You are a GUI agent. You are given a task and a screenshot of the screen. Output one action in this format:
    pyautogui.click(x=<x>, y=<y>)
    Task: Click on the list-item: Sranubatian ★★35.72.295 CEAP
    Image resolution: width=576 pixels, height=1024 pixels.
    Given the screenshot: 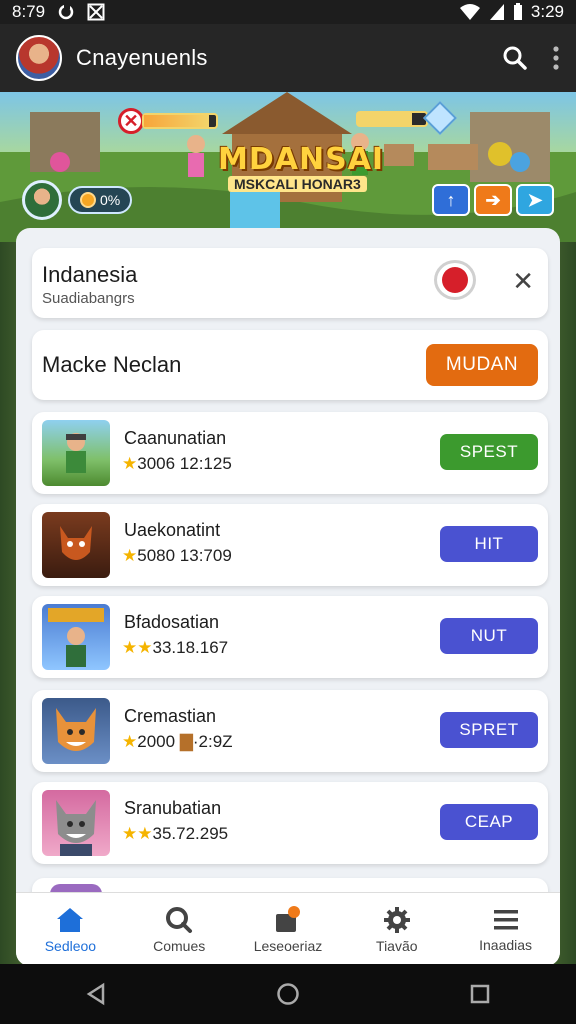 What is the action you would take?
    pyautogui.click(x=290, y=823)
    